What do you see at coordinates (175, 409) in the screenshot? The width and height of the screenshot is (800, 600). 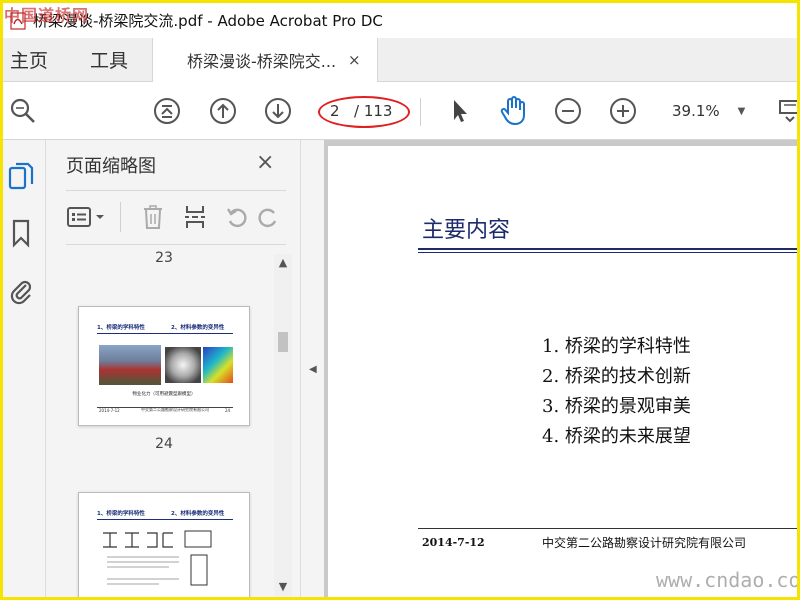 I see `thumbnail-foot-org: 中交第二公路勘察设计研究院有限公司` at bounding box center [175, 409].